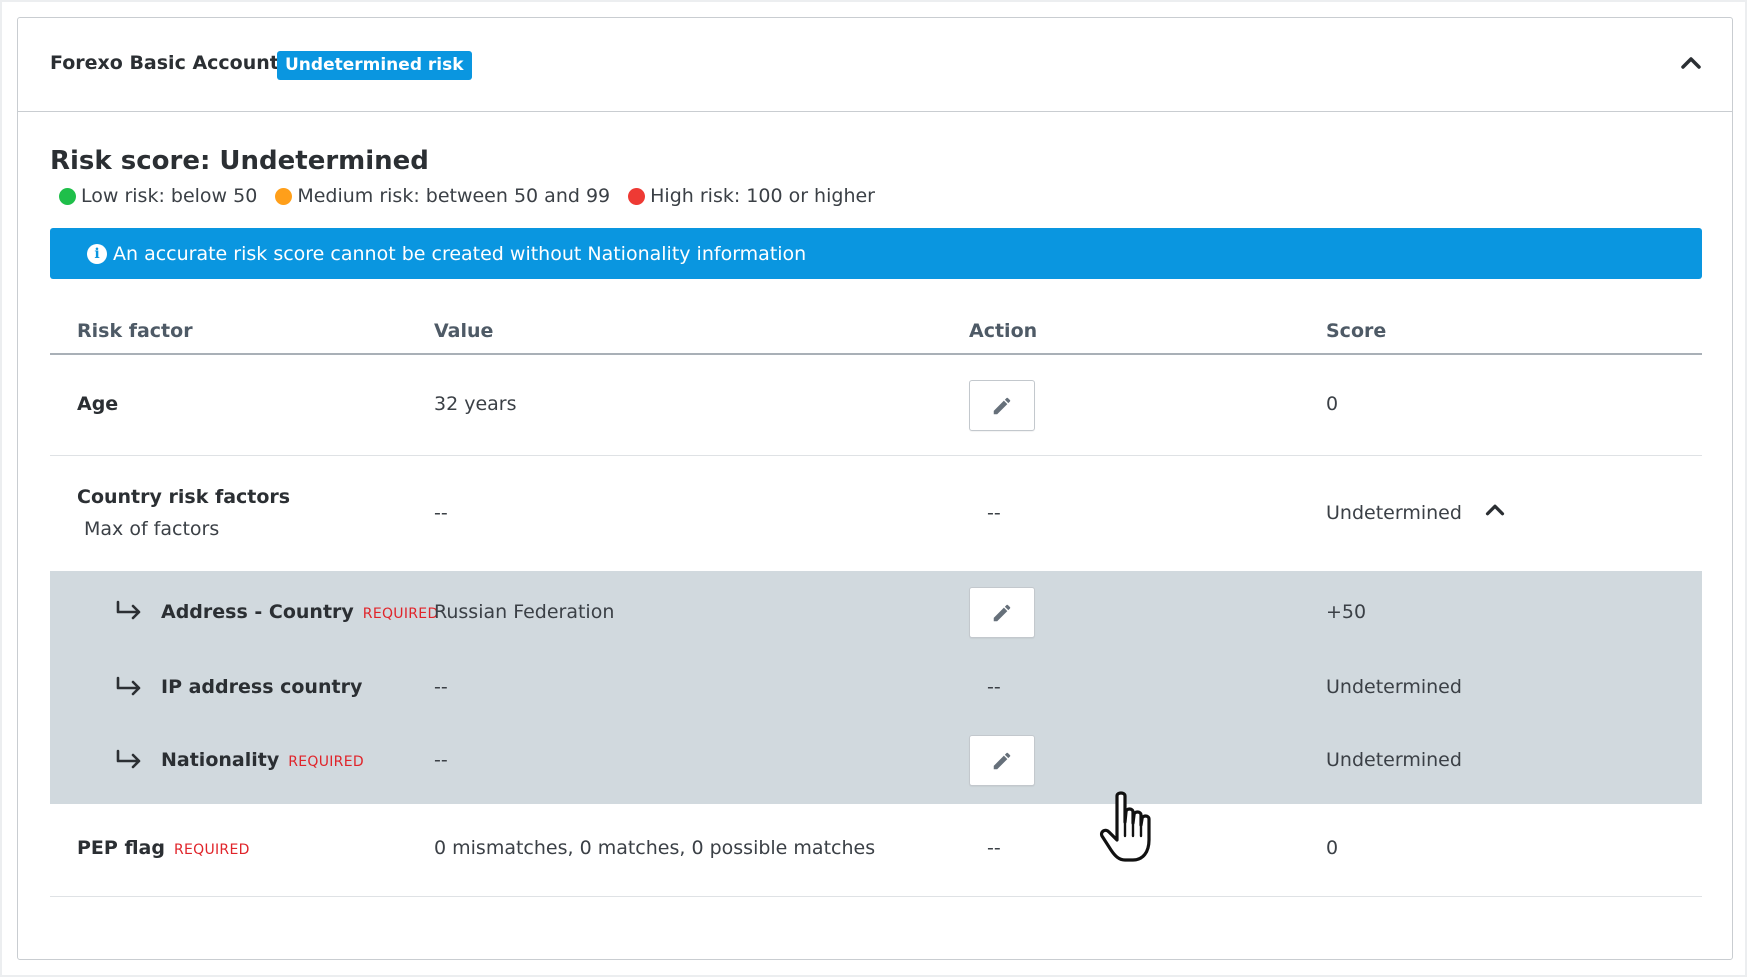  What do you see at coordinates (262, 687) in the screenshot?
I see `ip-country-label: IP address country` at bounding box center [262, 687].